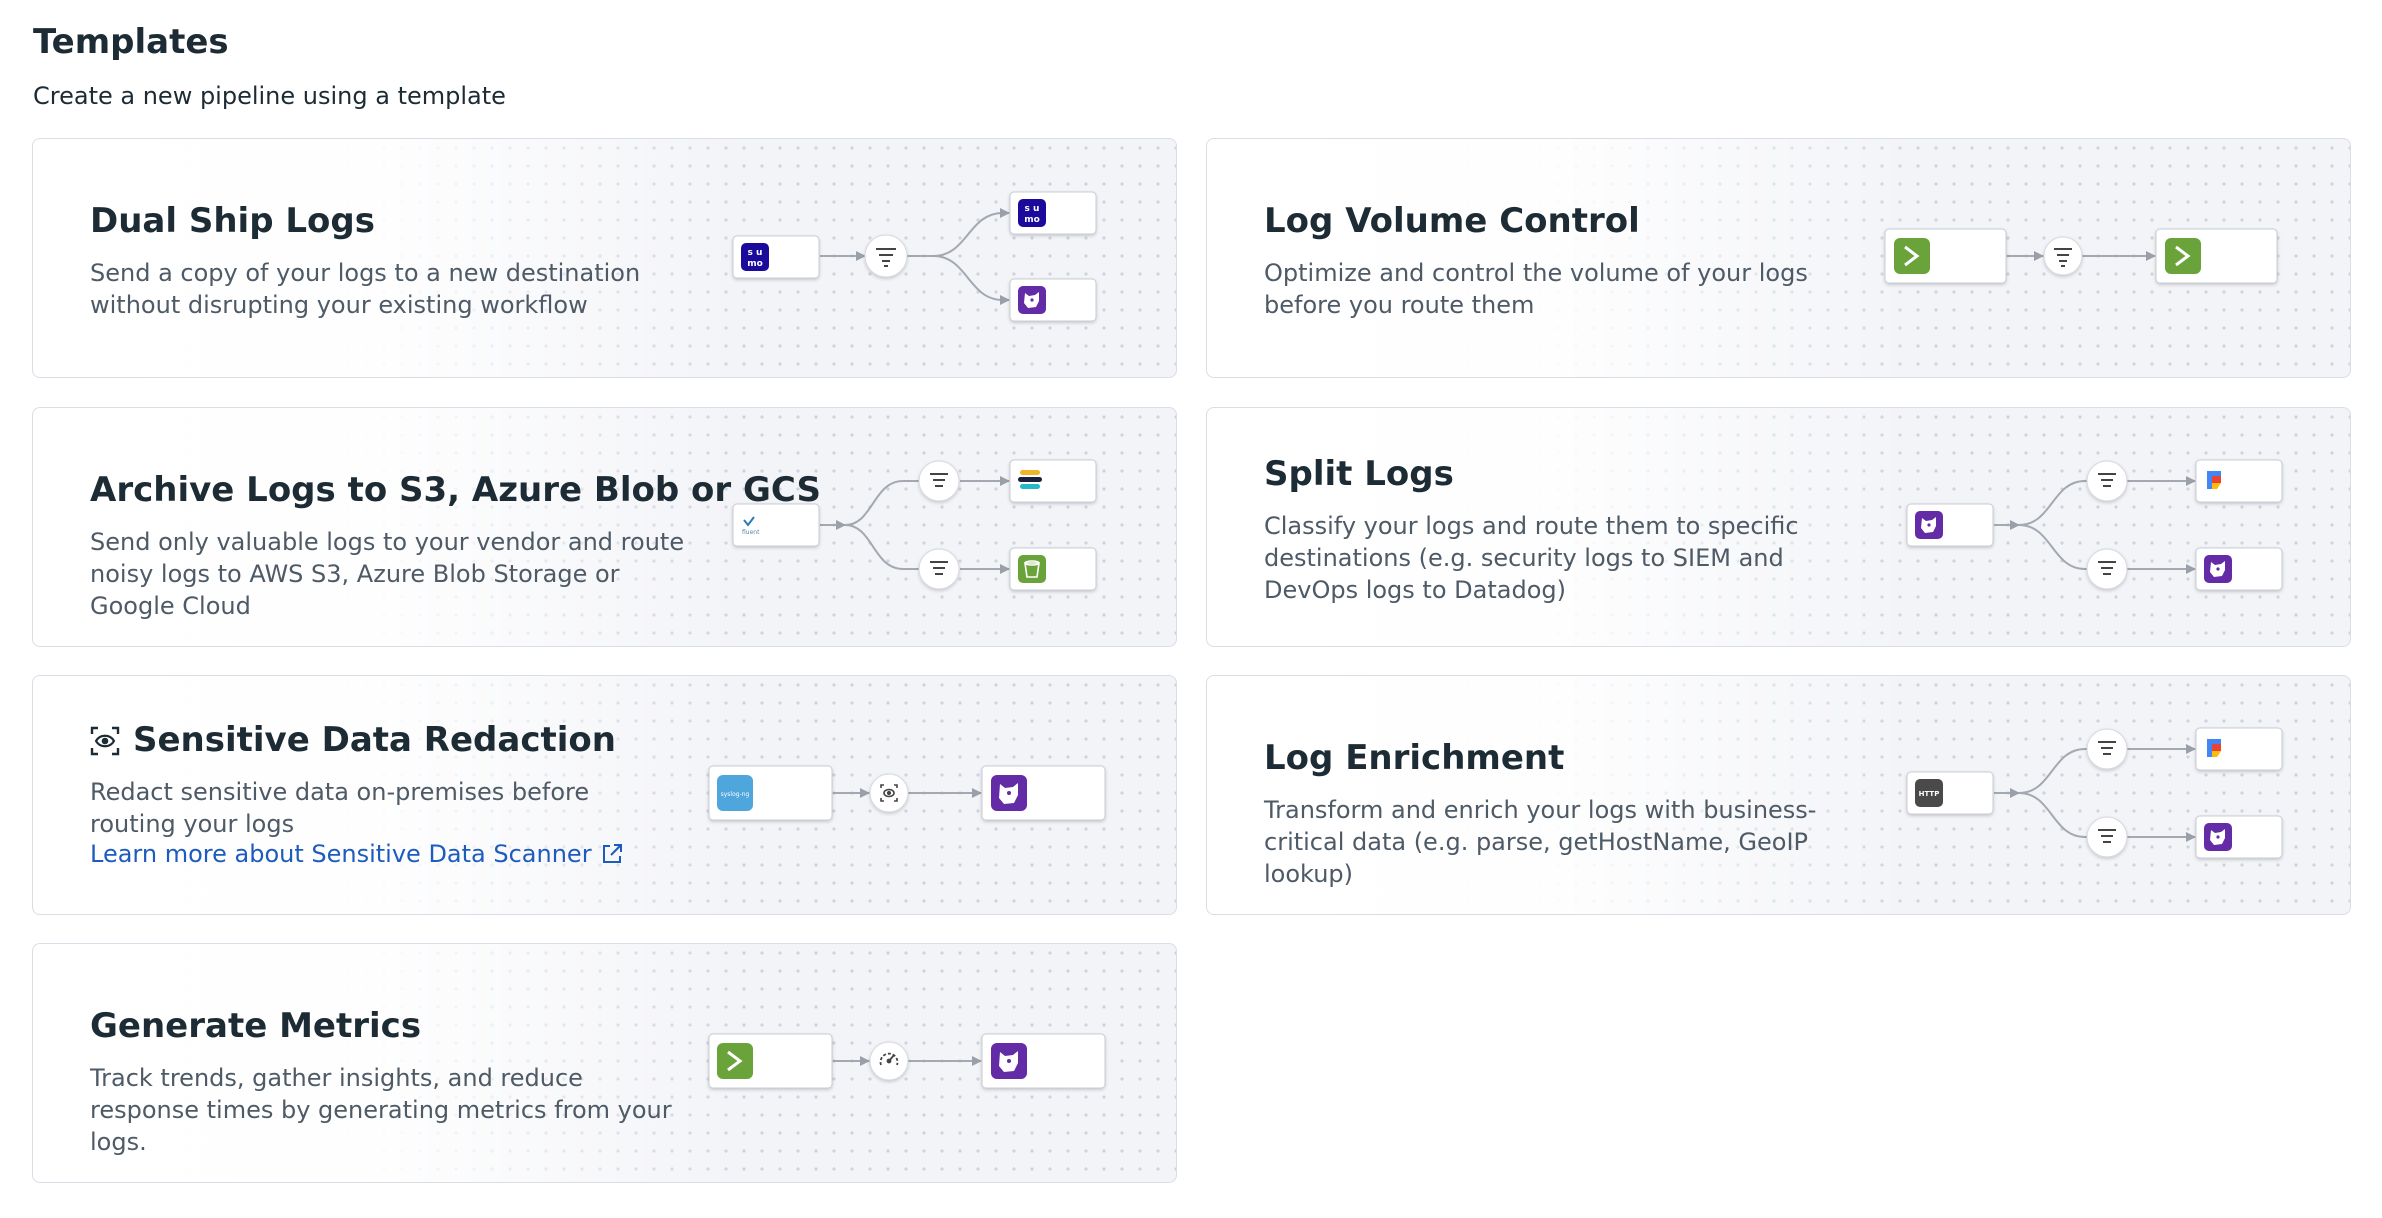 The image size is (2382, 1218). I want to click on page-title: Templates, so click(131, 42).